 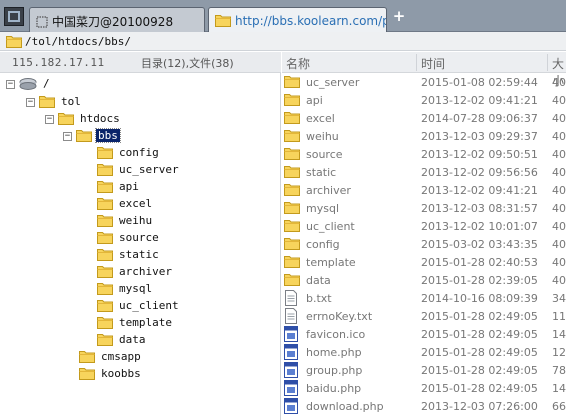 I want to click on file-time: 2015-01-28 02:40:53, so click(x=479, y=262).